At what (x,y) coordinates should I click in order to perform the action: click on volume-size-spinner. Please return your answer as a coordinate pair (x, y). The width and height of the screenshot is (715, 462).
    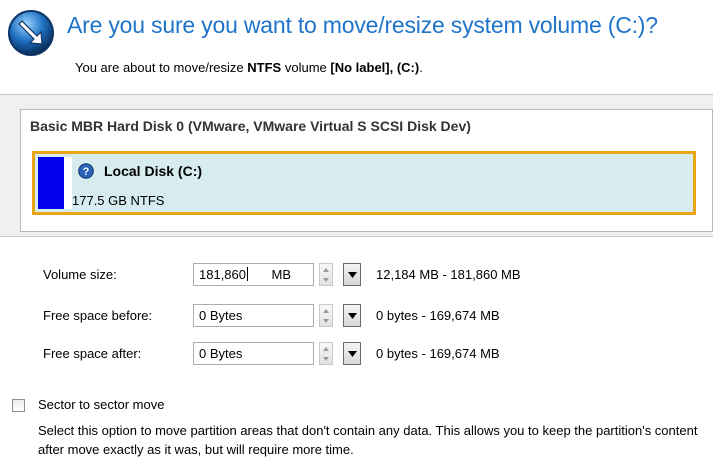
    Looking at the image, I should click on (326, 274).